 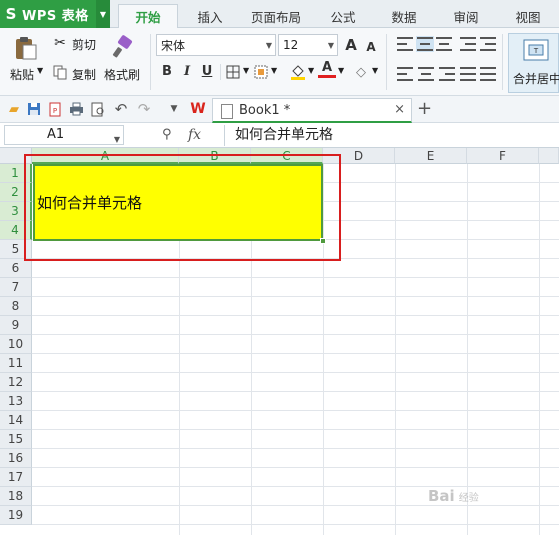 What do you see at coordinates (182, 207) in the screenshot?
I see `annotation-highlight-box` at bounding box center [182, 207].